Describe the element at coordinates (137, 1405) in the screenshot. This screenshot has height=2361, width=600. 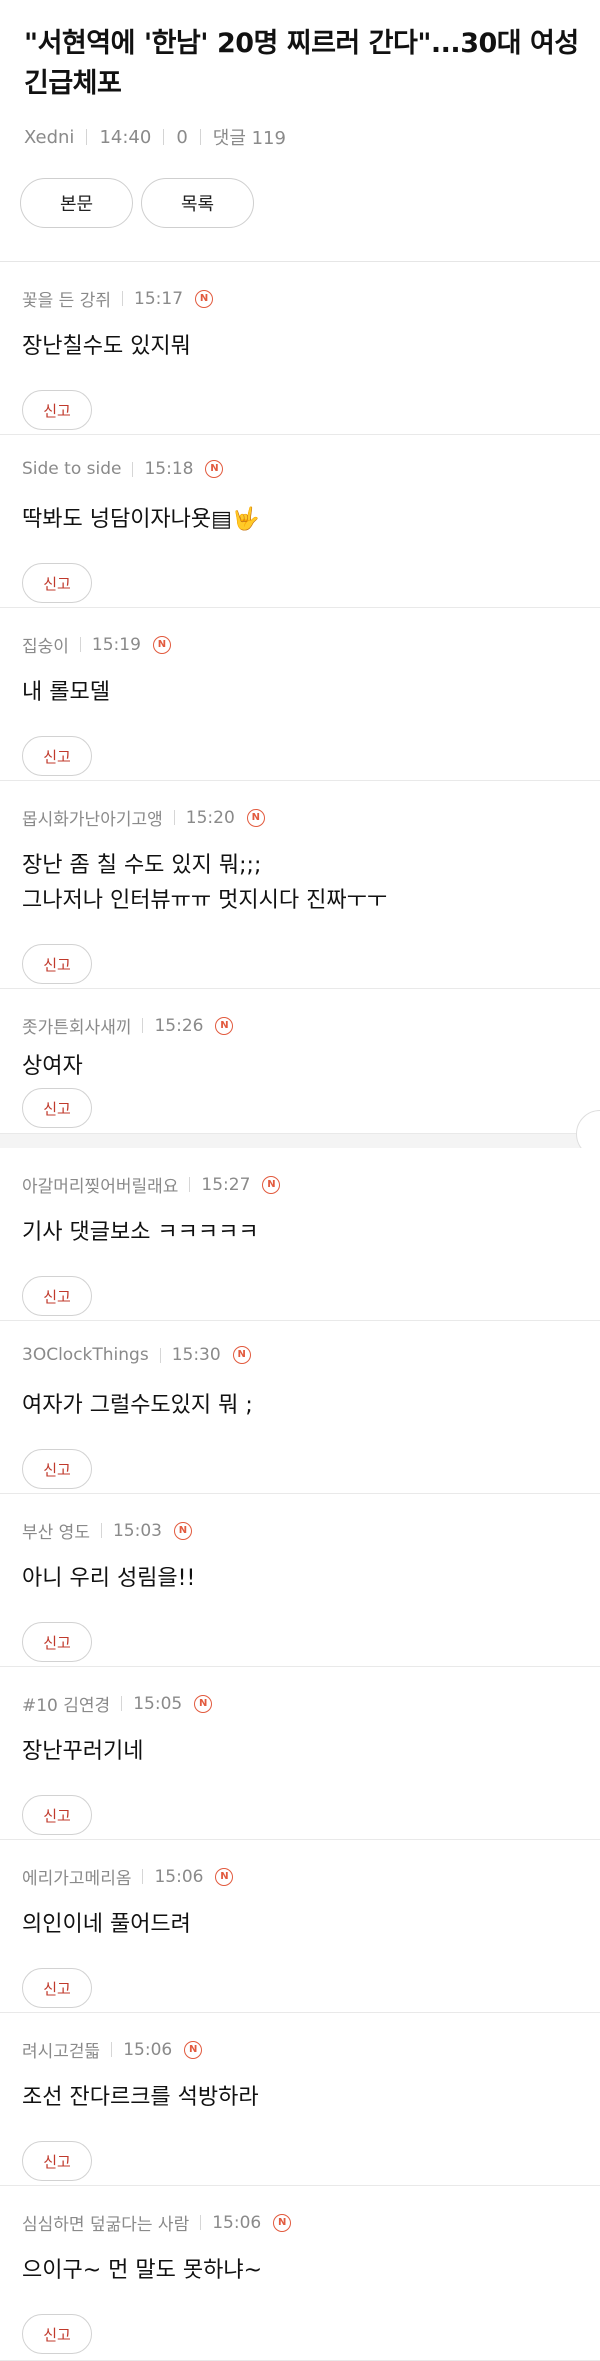
I see `comment-body: 여자가 그럴수도있지 뭐 ;` at that location.